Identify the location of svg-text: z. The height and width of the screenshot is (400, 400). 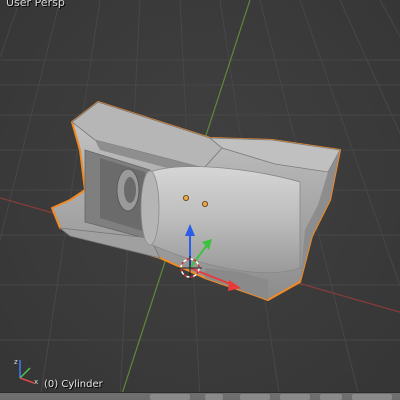
(16, 362).